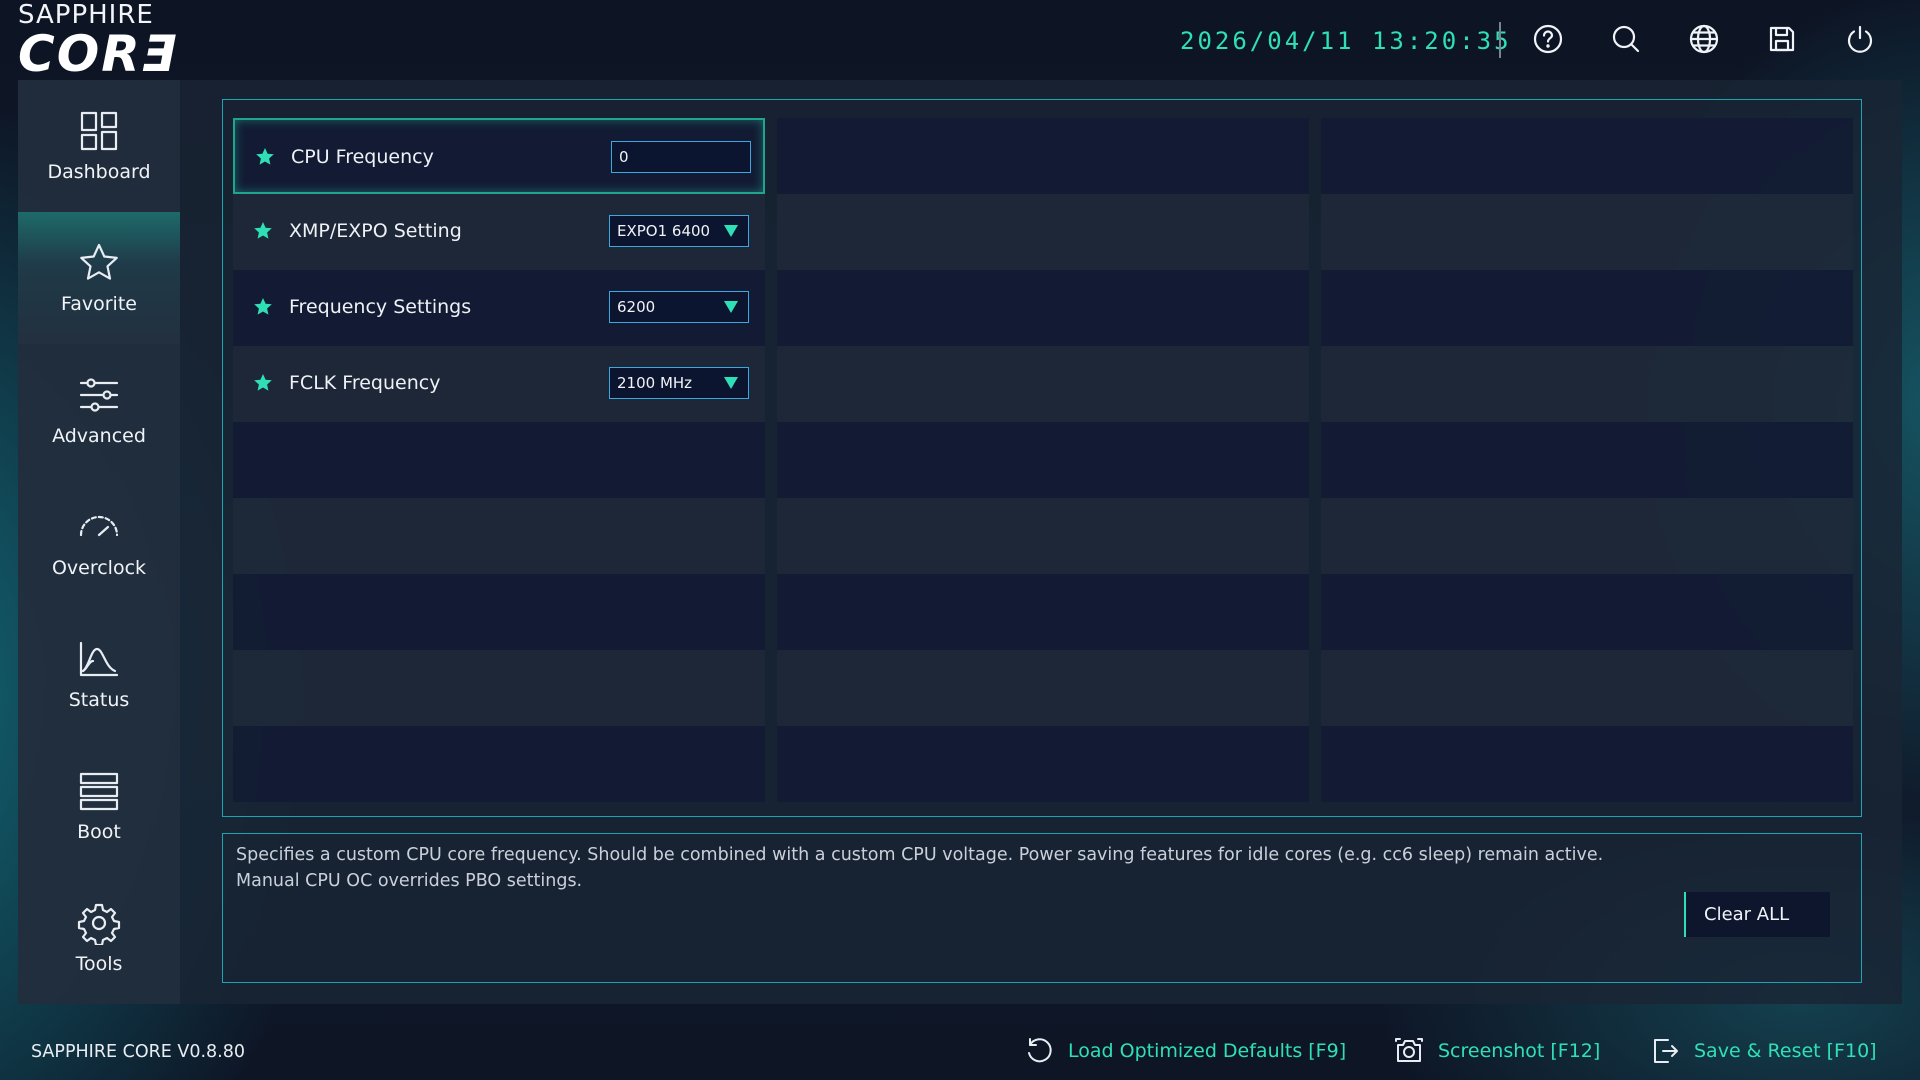 The image size is (1920, 1080). Describe the element at coordinates (1666, 1051) in the screenshot. I see `exit-icon` at that location.